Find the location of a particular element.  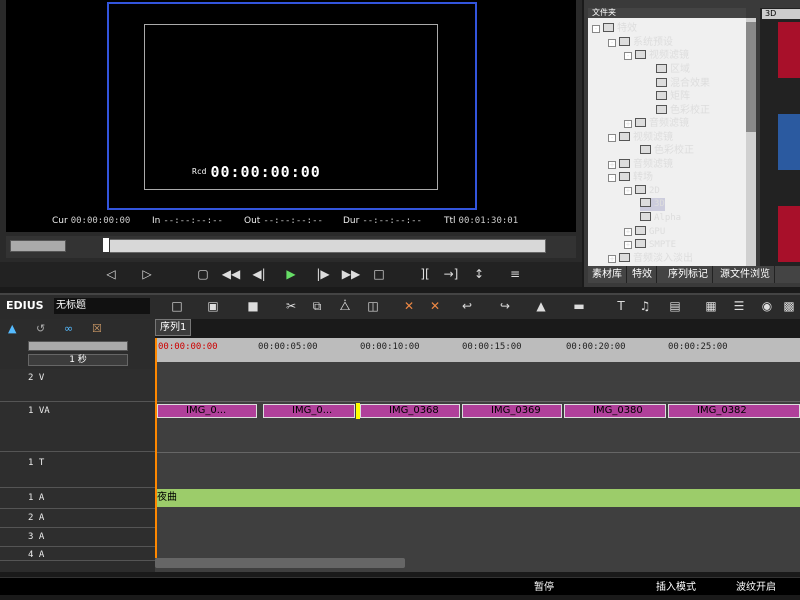

tree-item-transitions: - 转场 is located at coordinates (630, 177).